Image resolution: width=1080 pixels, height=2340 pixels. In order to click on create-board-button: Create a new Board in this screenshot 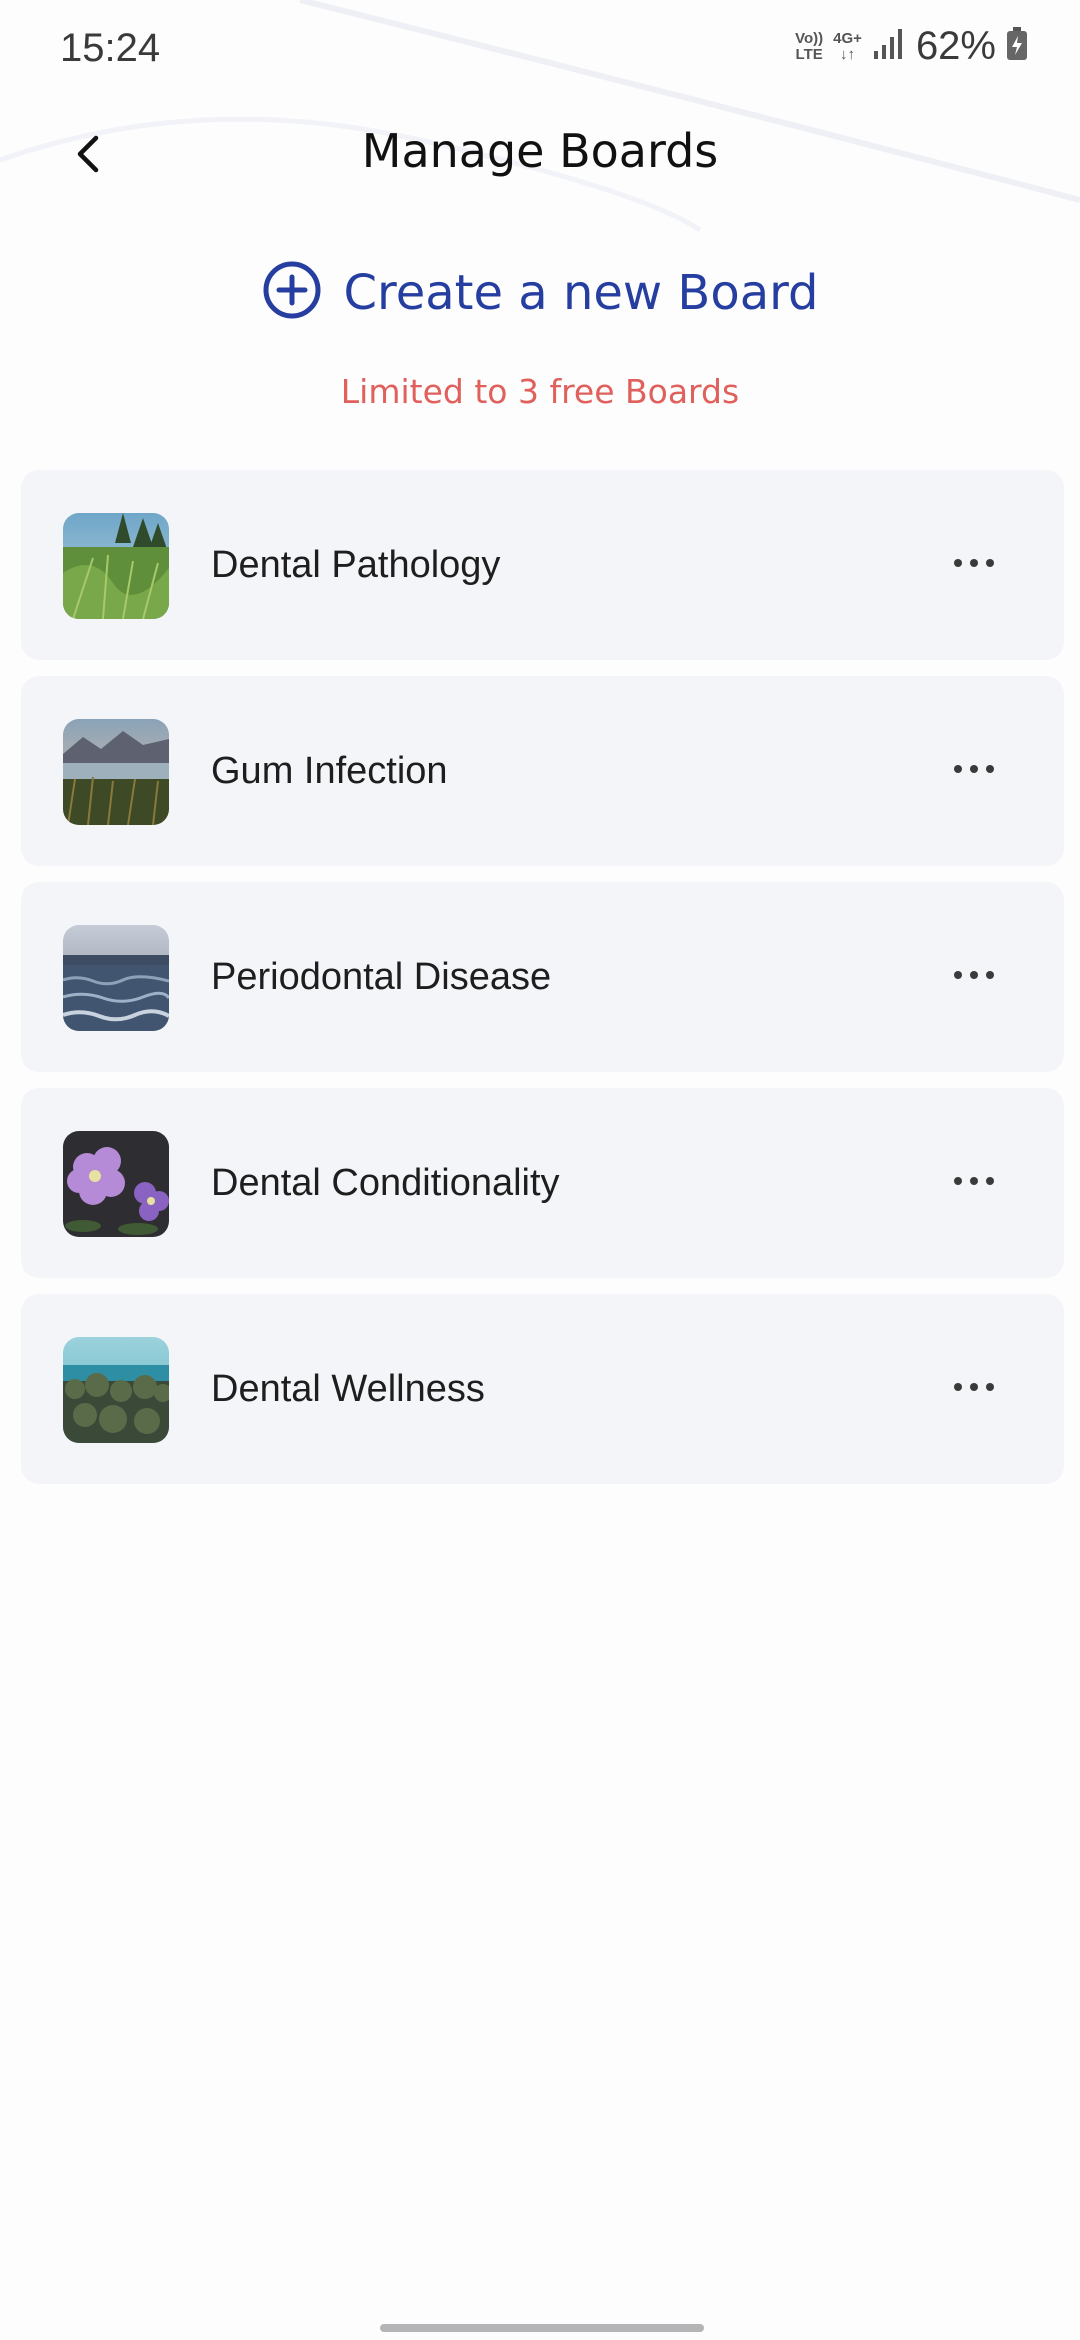, I will do `click(540, 292)`.